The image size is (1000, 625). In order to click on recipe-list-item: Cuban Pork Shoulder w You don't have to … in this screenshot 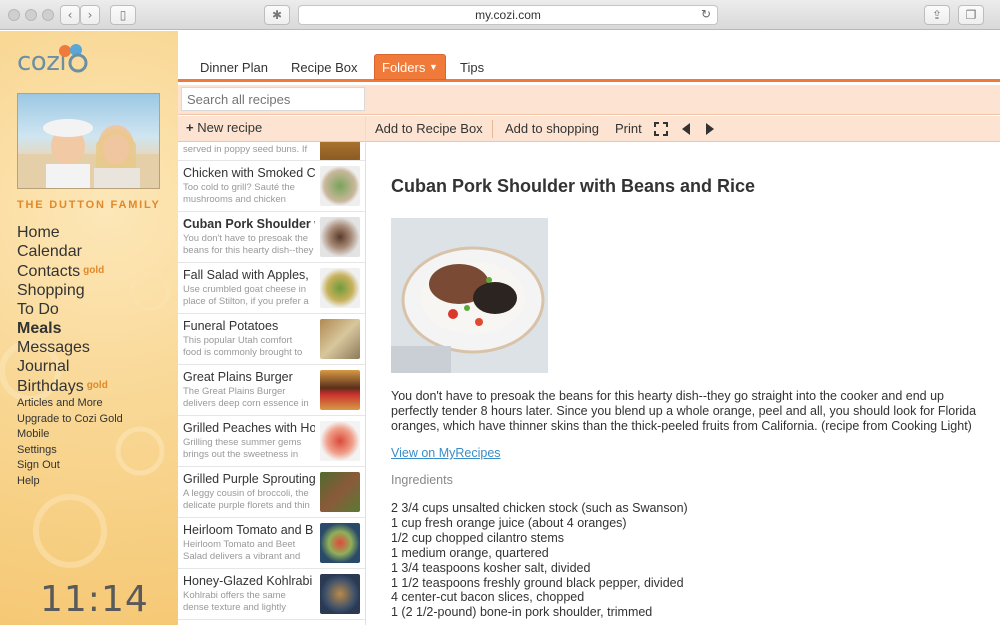, I will do `click(271, 237)`.